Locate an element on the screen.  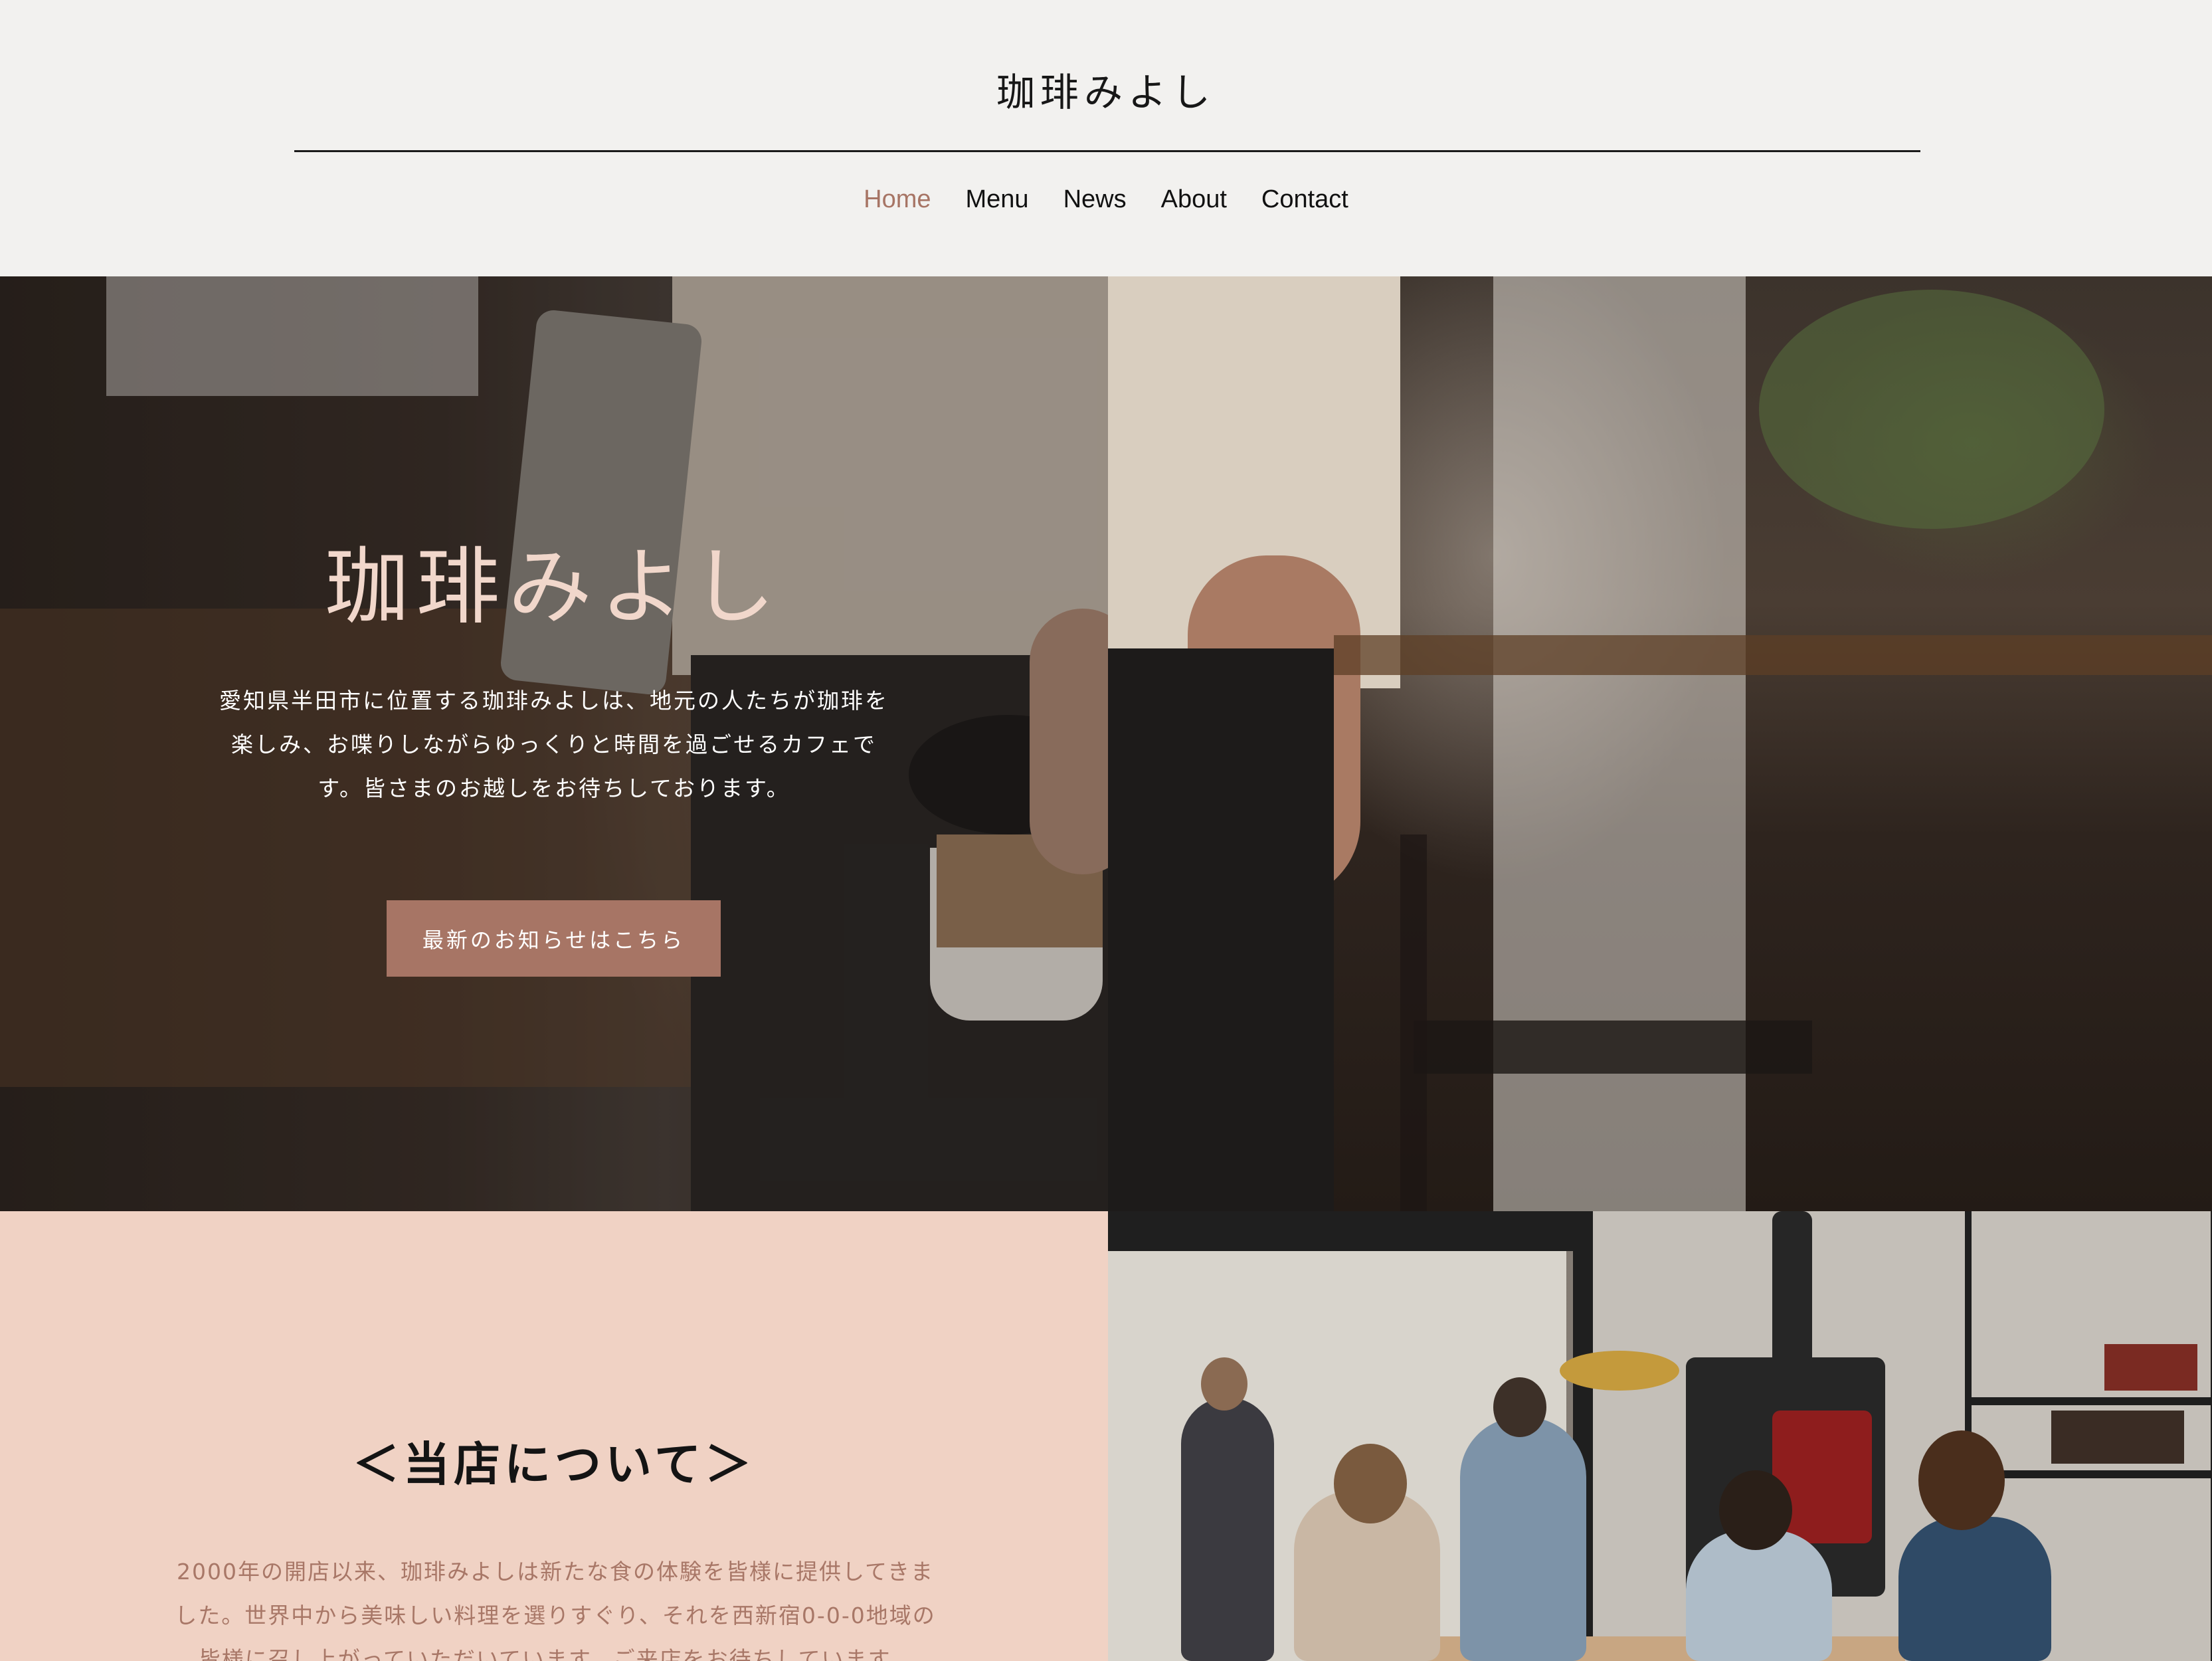
nav-news: News is located at coordinates (1095, 199).